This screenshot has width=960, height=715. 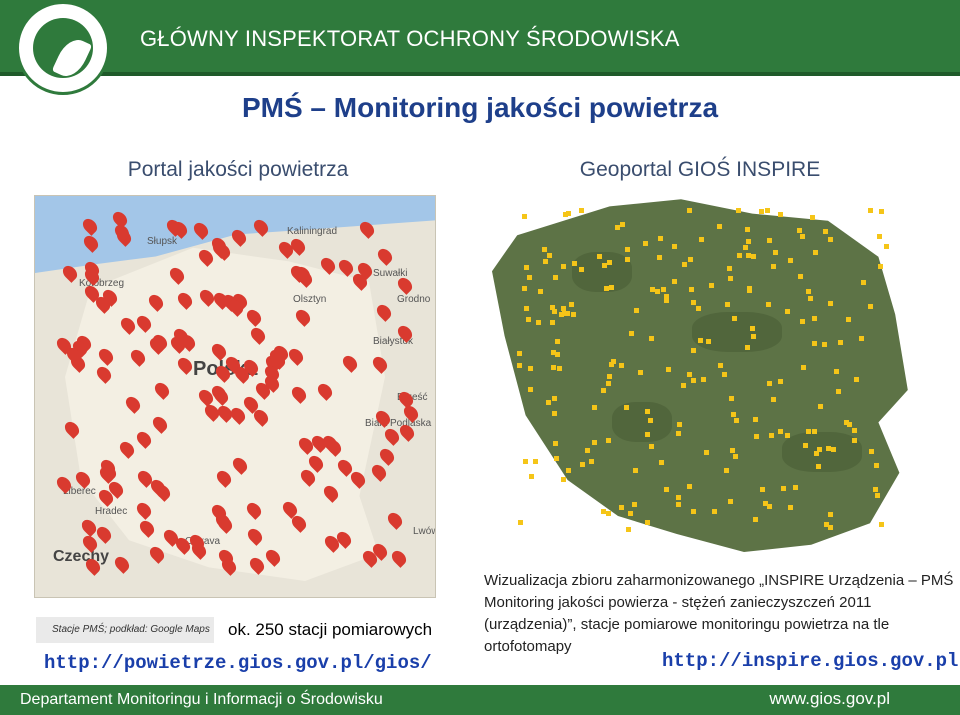 What do you see at coordinates (829, 699) in the screenshot?
I see `website-link: www.gios.gov.pl` at bounding box center [829, 699].